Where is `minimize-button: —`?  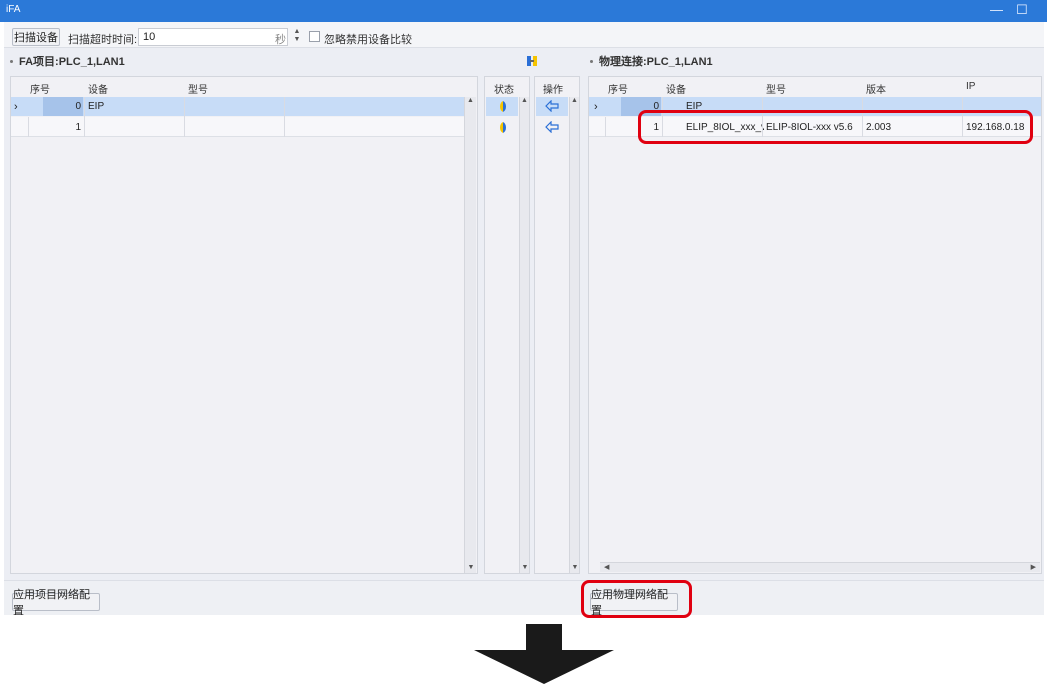 minimize-button: — is located at coordinates (996, 9).